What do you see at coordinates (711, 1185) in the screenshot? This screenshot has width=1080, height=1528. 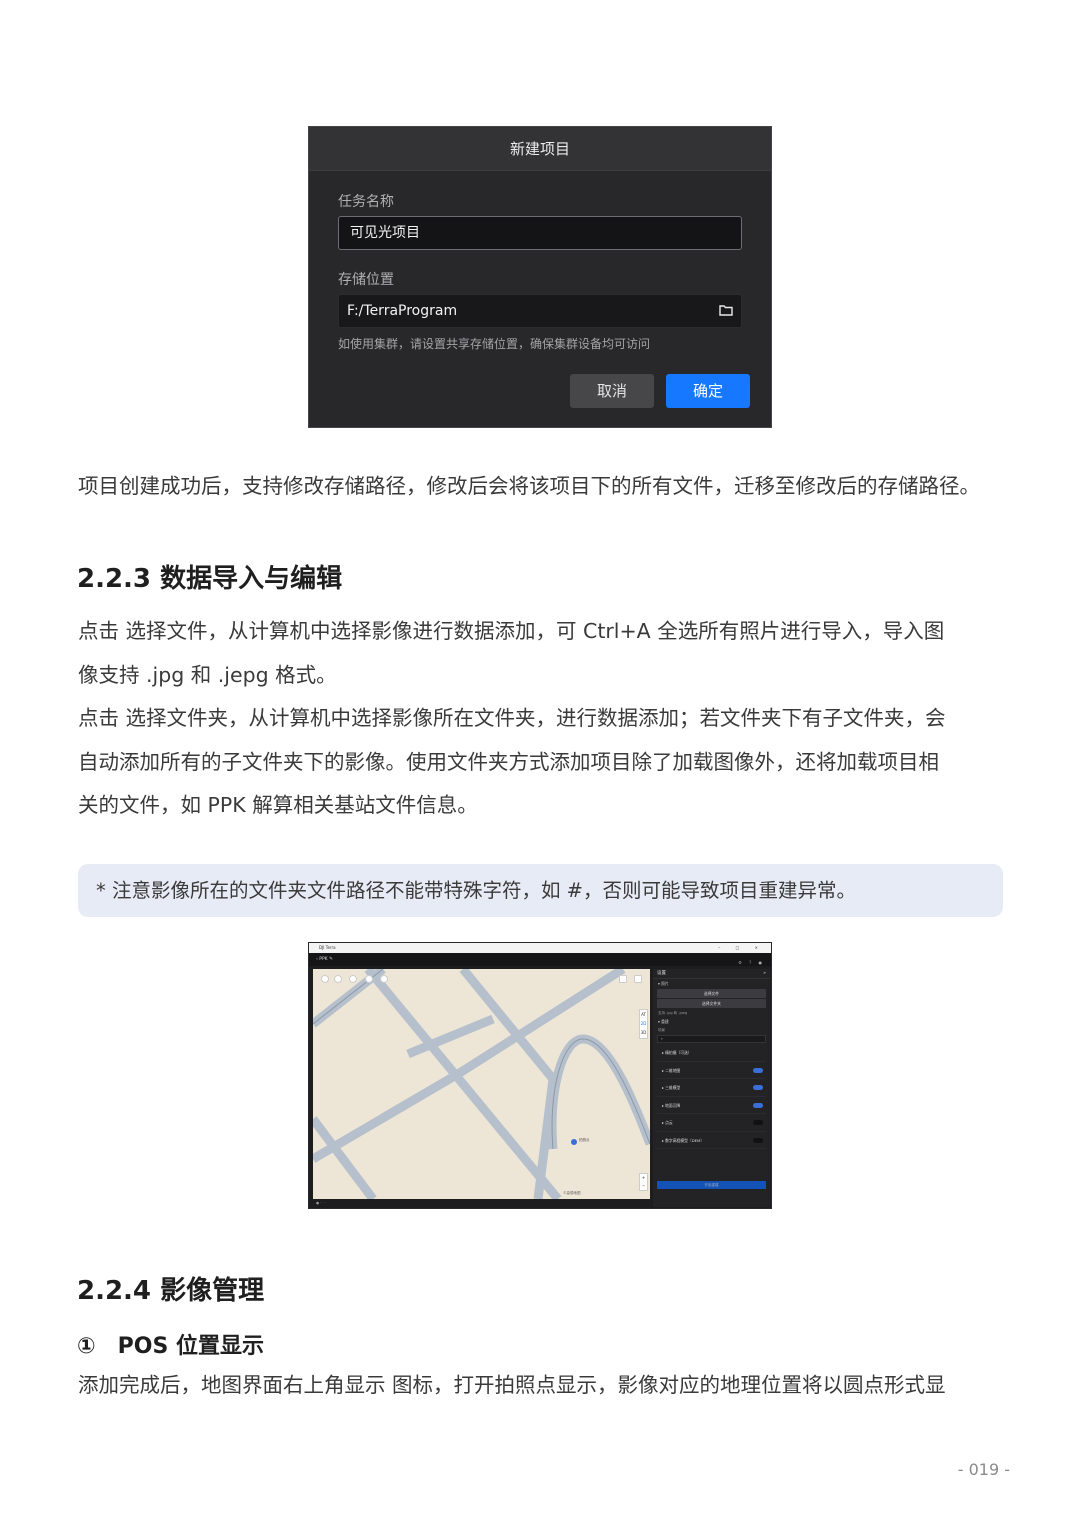 I see `start-reconstruction-button: 开始重建` at bounding box center [711, 1185].